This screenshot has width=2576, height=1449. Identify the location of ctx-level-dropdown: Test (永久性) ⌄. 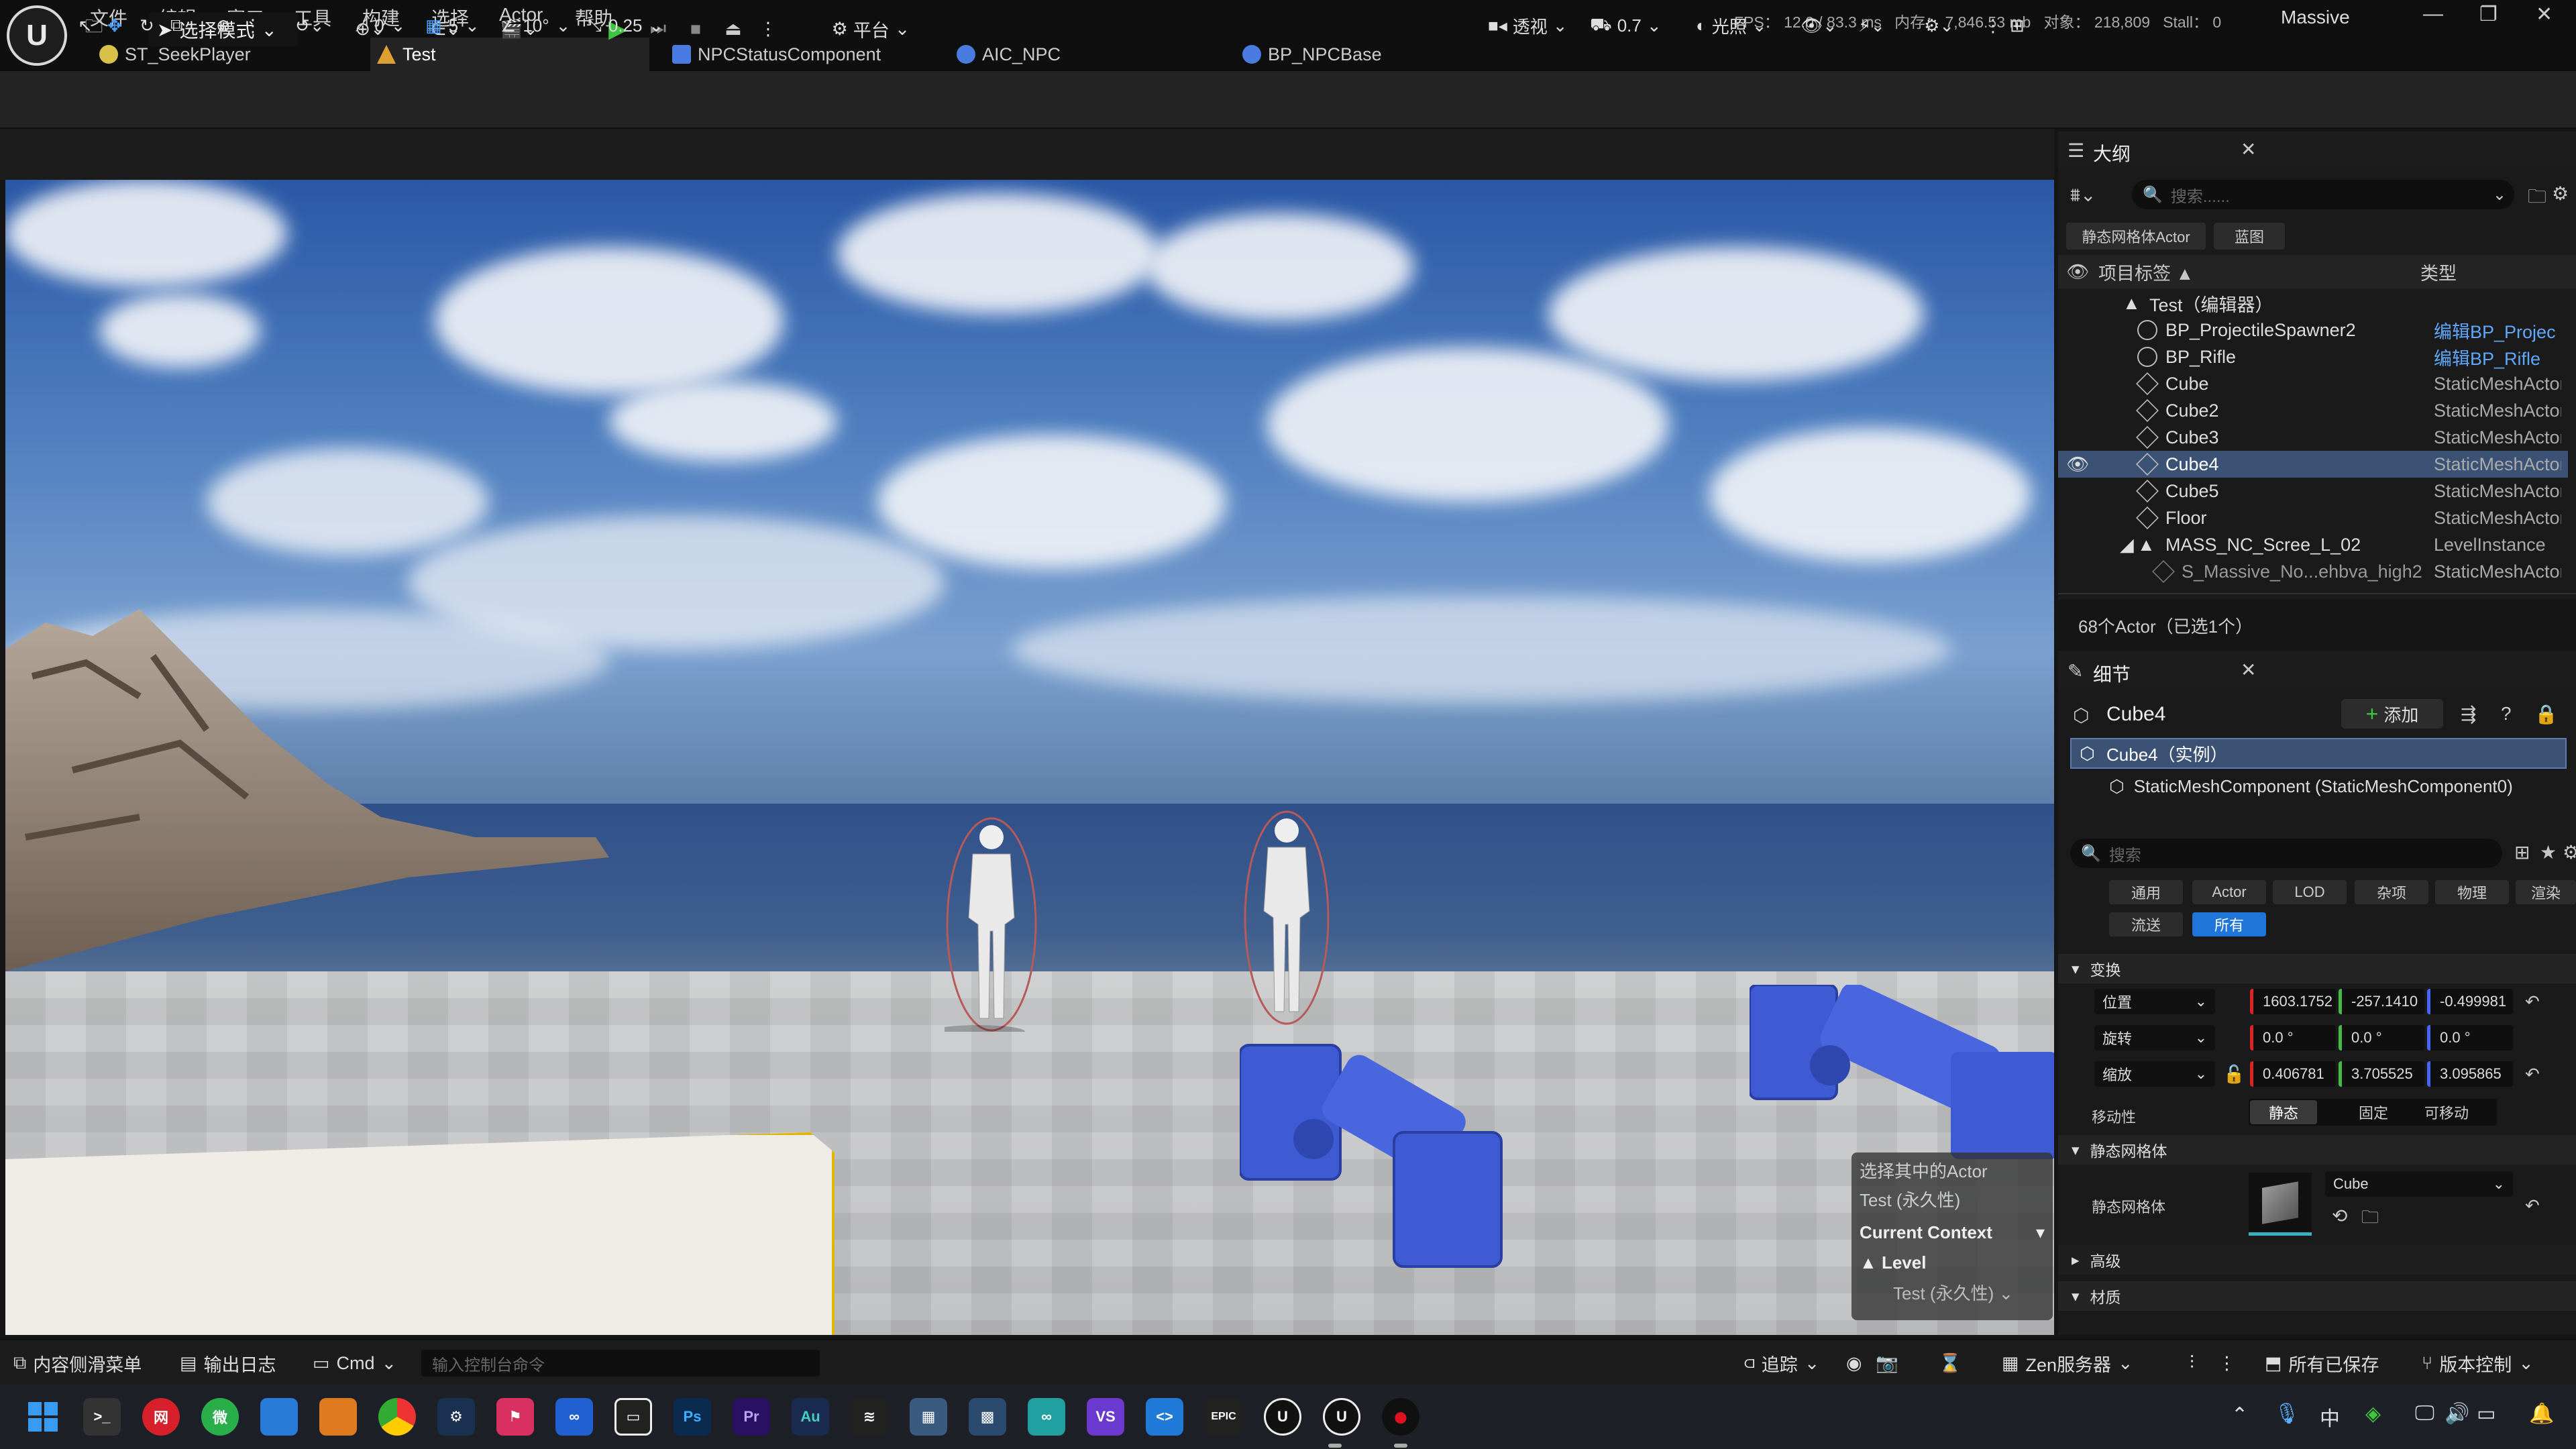
(1952, 1292).